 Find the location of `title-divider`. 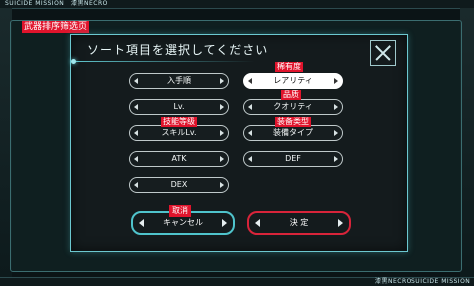

title-divider is located at coordinates (165, 61).